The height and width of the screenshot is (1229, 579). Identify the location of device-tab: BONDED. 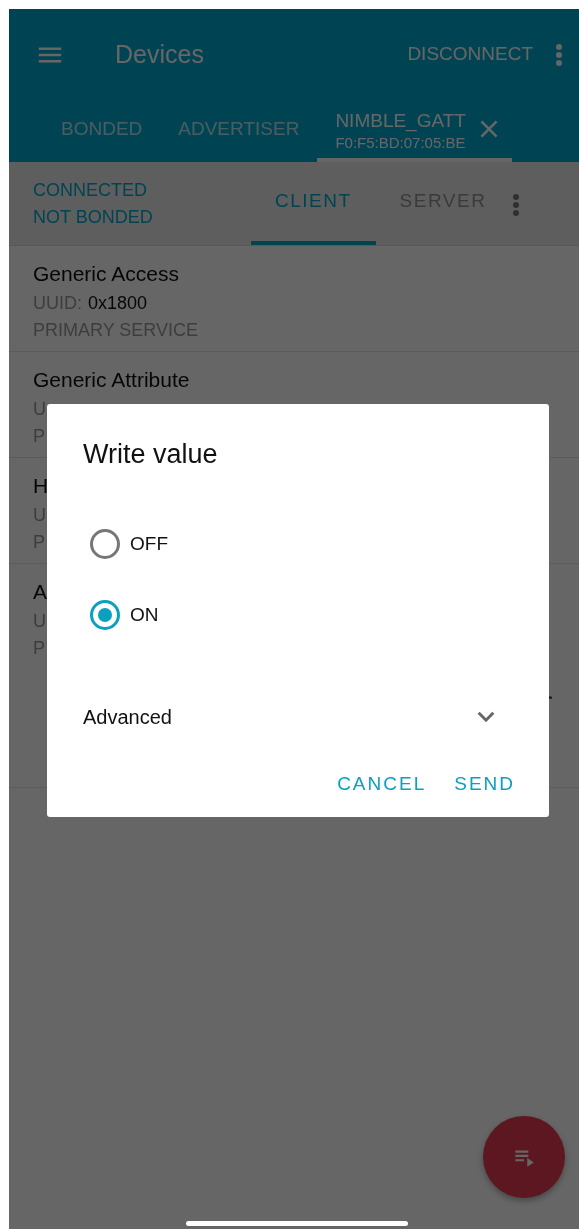
(102, 131).